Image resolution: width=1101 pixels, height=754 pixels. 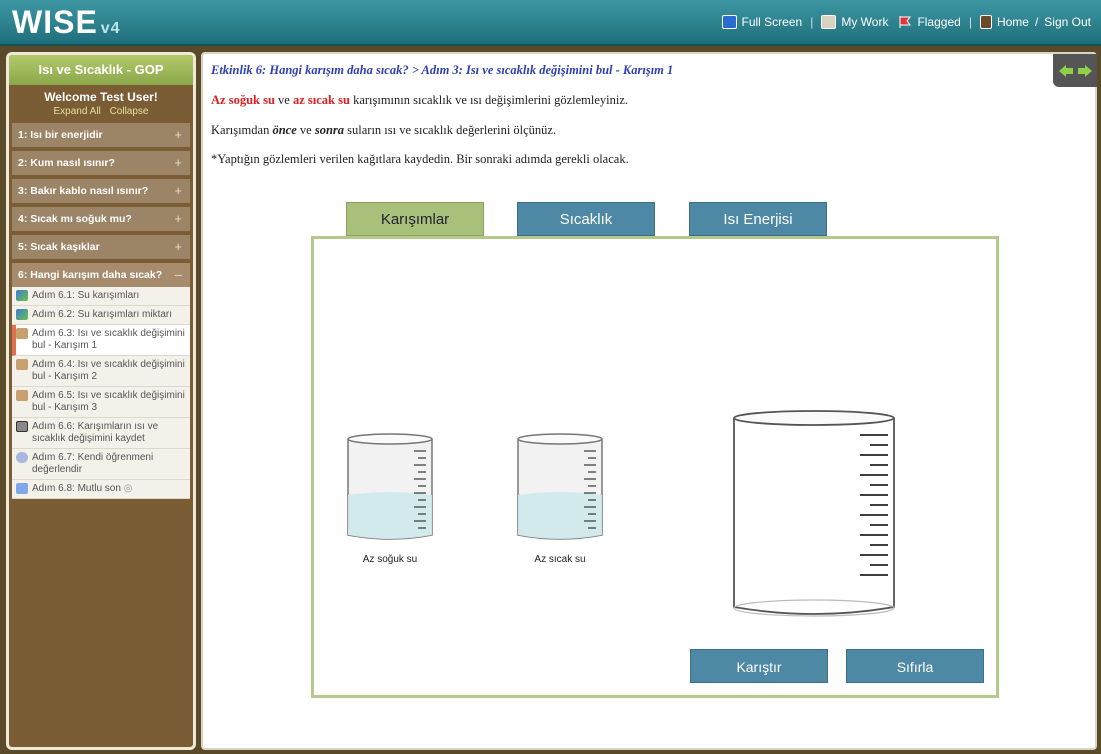 What do you see at coordinates (22, 488) in the screenshot?
I see `network-icon` at bounding box center [22, 488].